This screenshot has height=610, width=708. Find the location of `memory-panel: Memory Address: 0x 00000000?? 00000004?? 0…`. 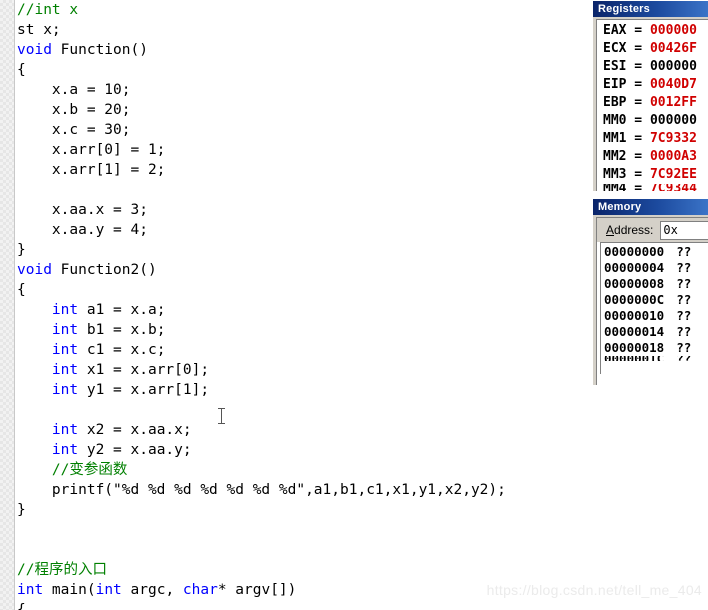

memory-panel: Memory Address: 0x 00000000?? 00000004?? 0… is located at coordinates (650, 291).